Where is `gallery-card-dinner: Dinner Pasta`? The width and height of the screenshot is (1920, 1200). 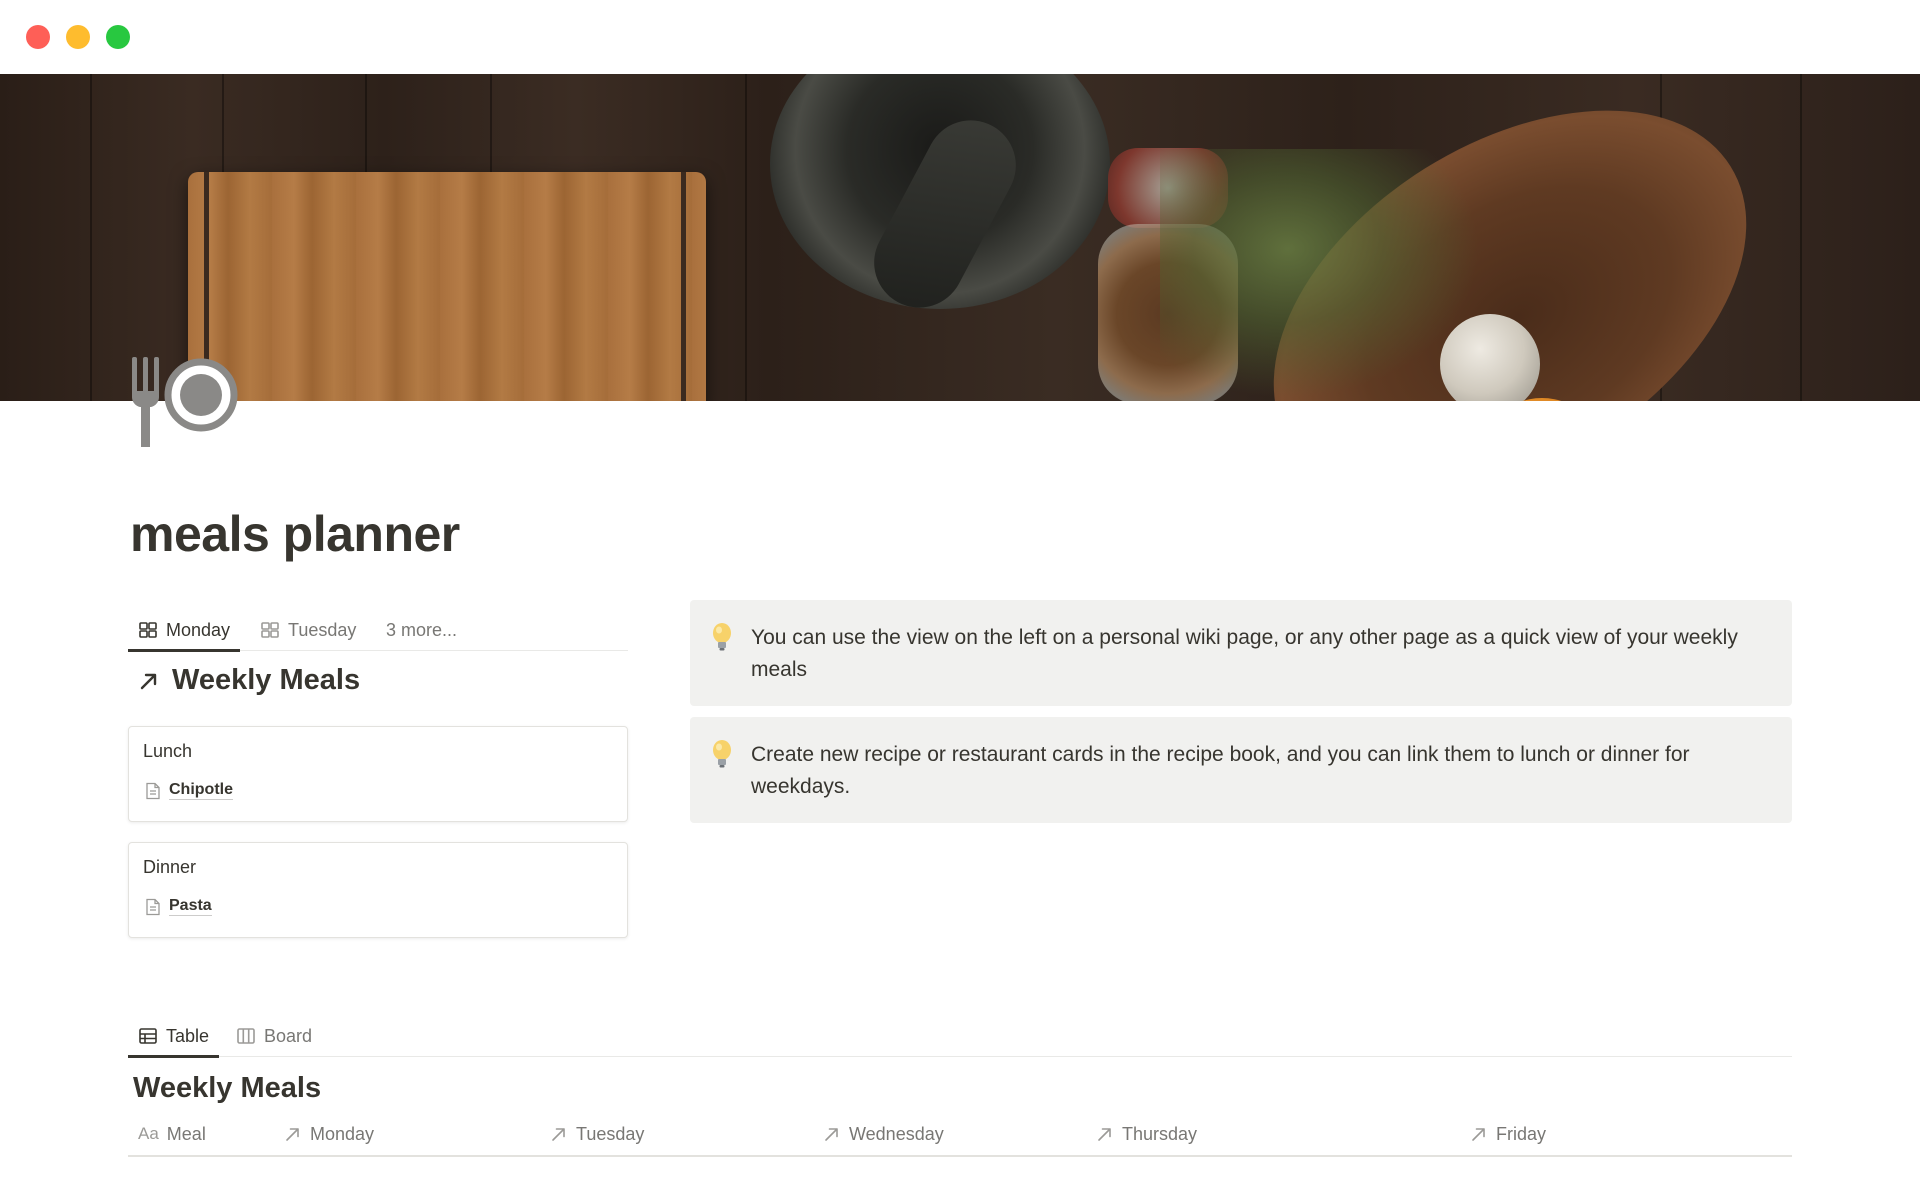
gallery-card-dinner: Dinner Pasta is located at coordinates (378, 890).